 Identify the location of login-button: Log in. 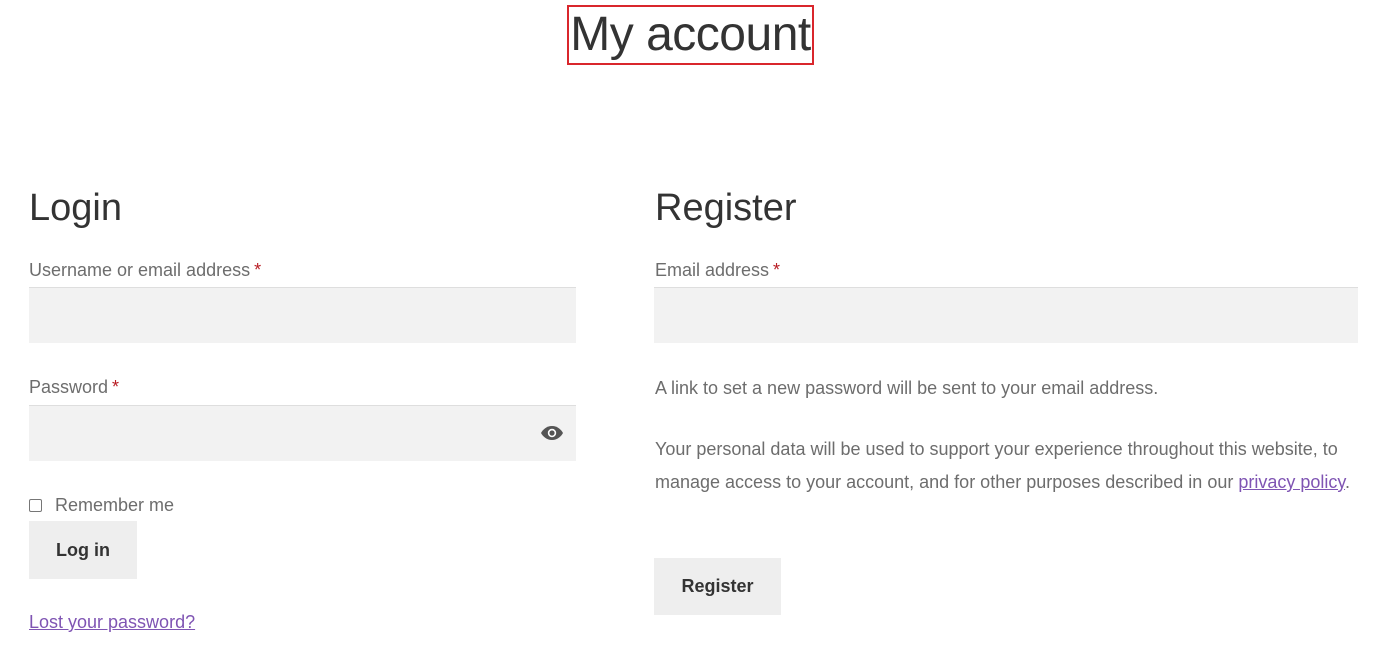
(83, 550).